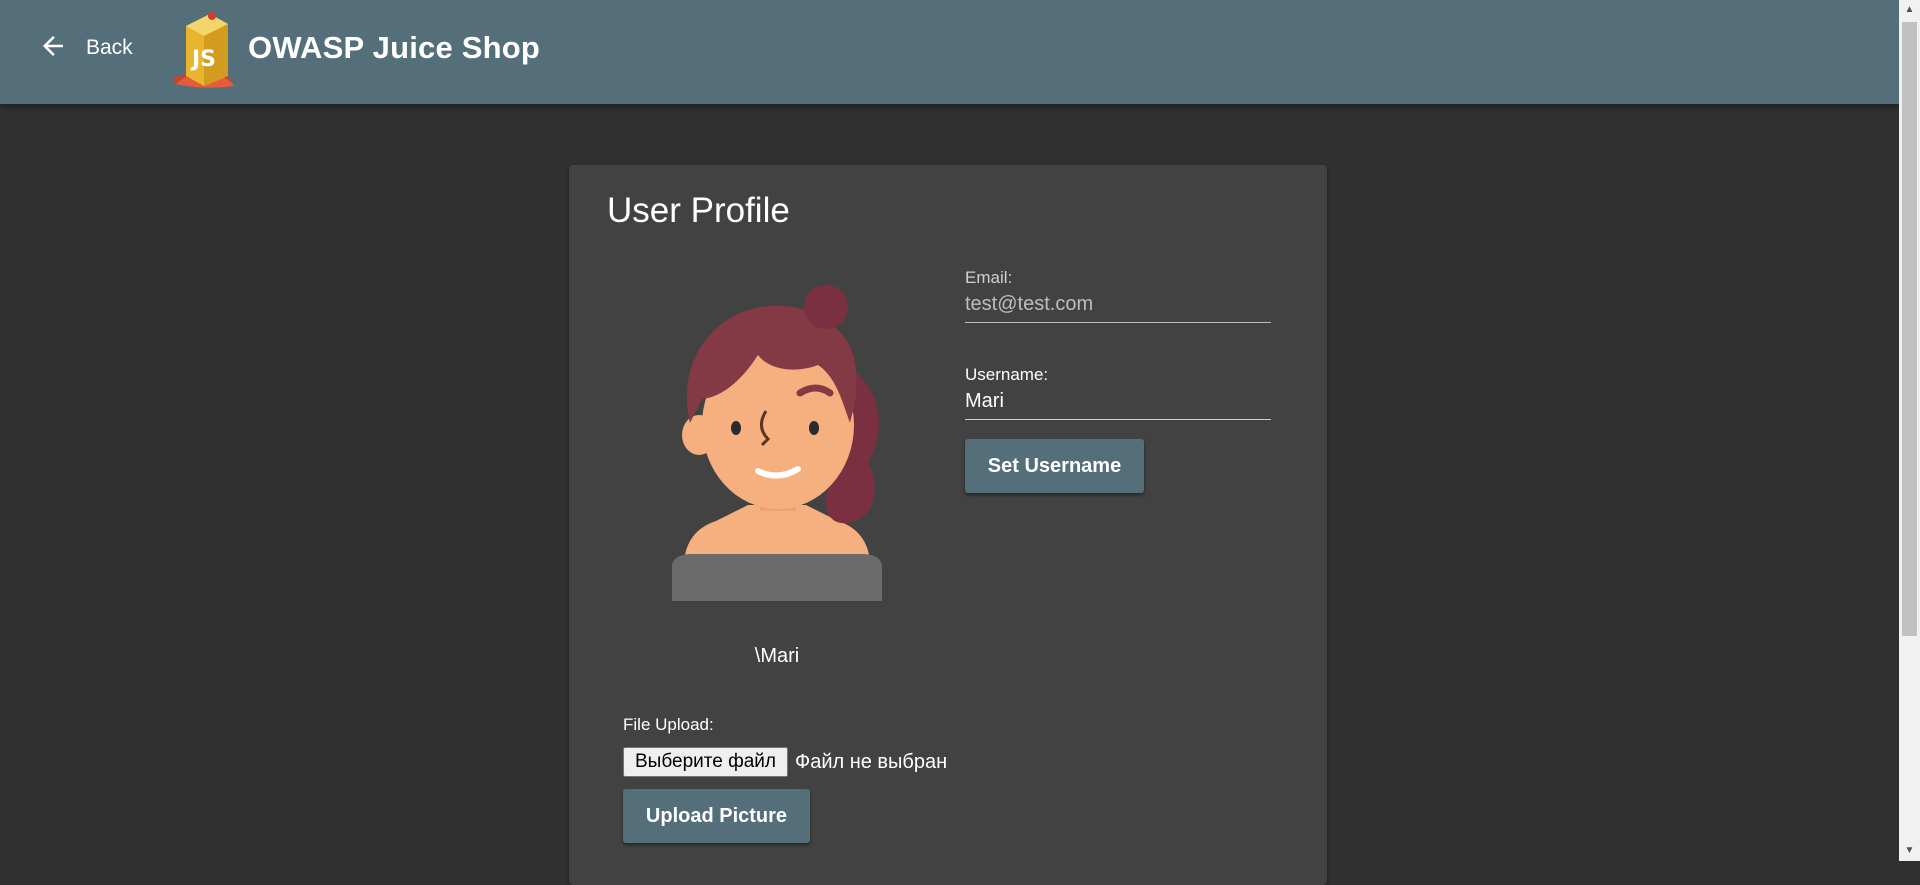 The image size is (1920, 885). I want to click on username-field: Username: Mari, so click(1118, 392).